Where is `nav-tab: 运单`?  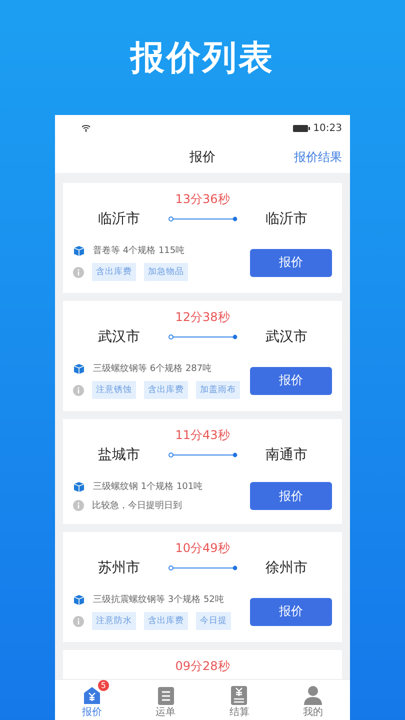 nav-tab: 运单 is located at coordinates (165, 700).